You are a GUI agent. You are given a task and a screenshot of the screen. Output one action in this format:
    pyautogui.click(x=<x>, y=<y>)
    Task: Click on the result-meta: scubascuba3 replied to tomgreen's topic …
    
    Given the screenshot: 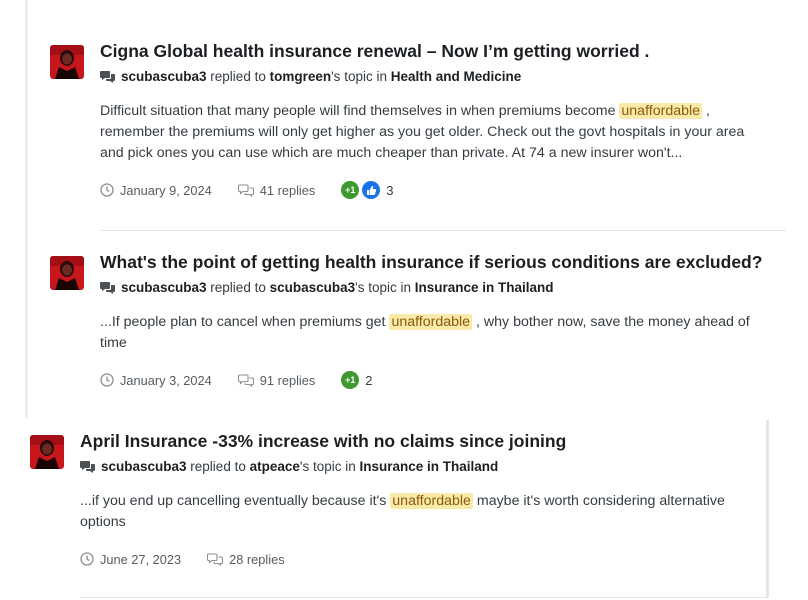 What is the action you would take?
    pyautogui.click(x=434, y=78)
    